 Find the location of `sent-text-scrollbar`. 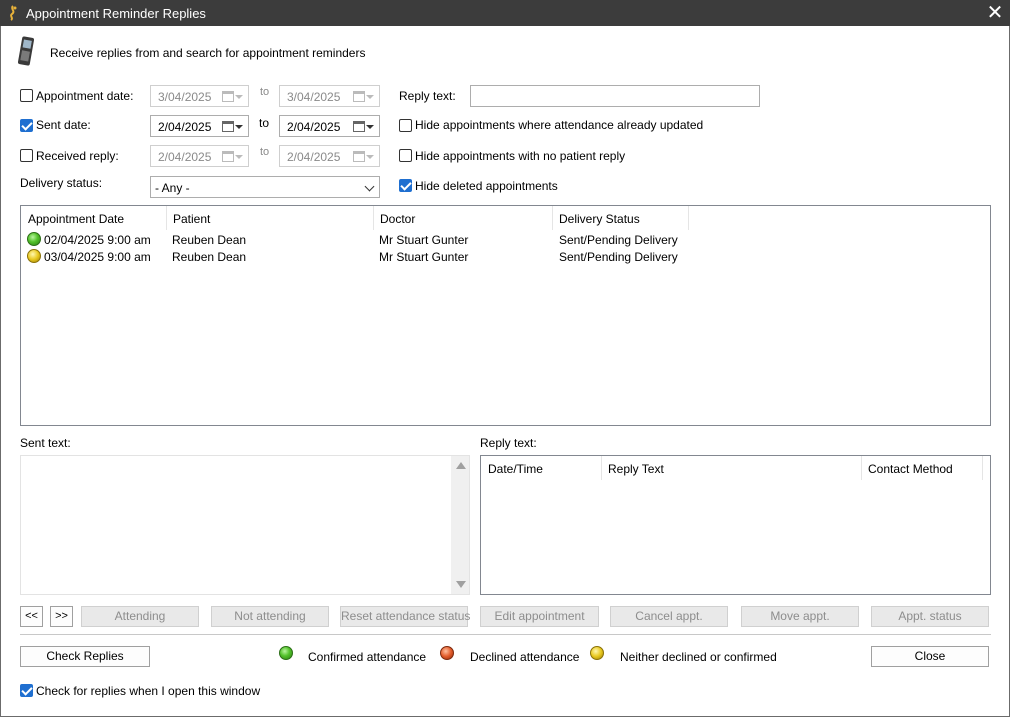

sent-text-scrollbar is located at coordinates (460, 525).